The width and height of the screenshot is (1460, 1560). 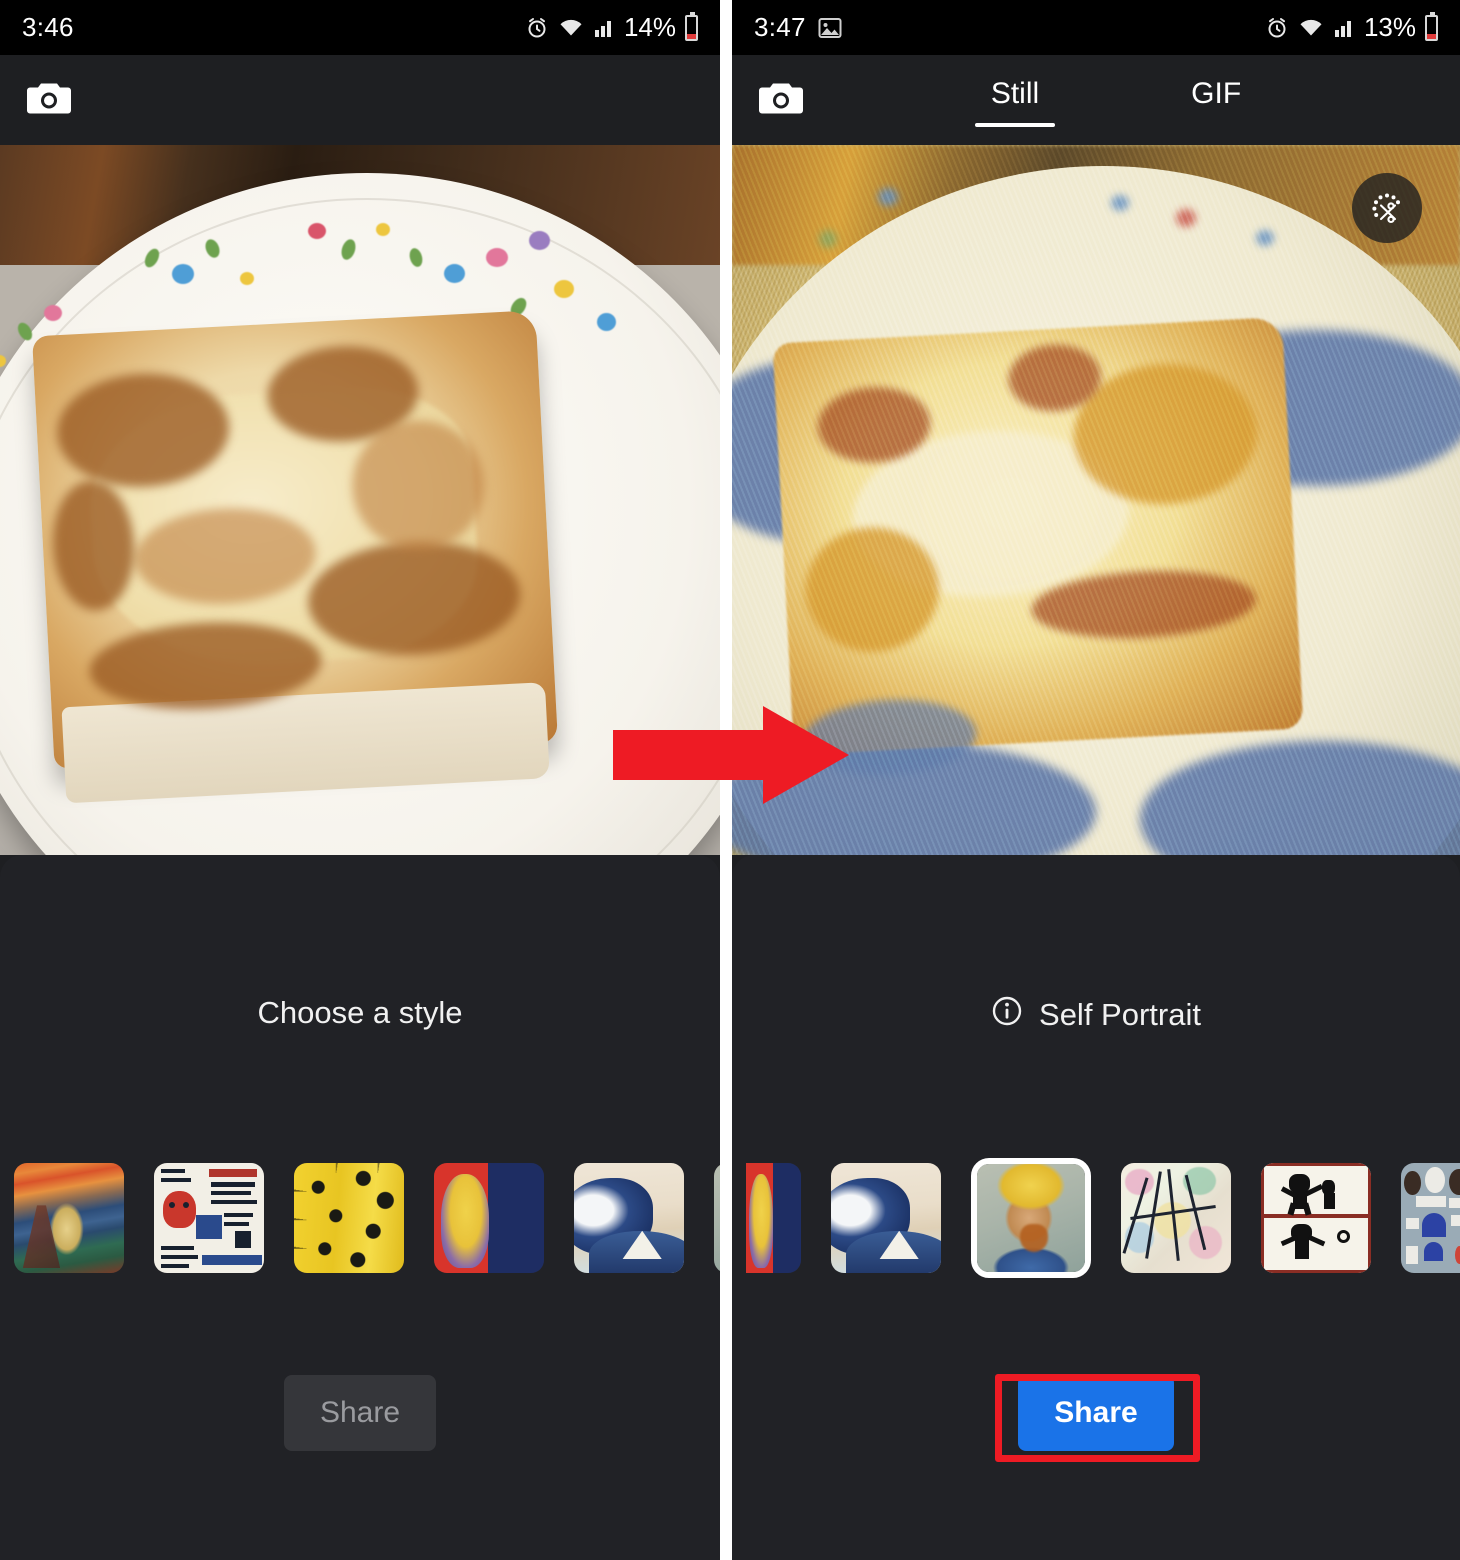 I want to click on status-time: 3:46, so click(x=48, y=27).